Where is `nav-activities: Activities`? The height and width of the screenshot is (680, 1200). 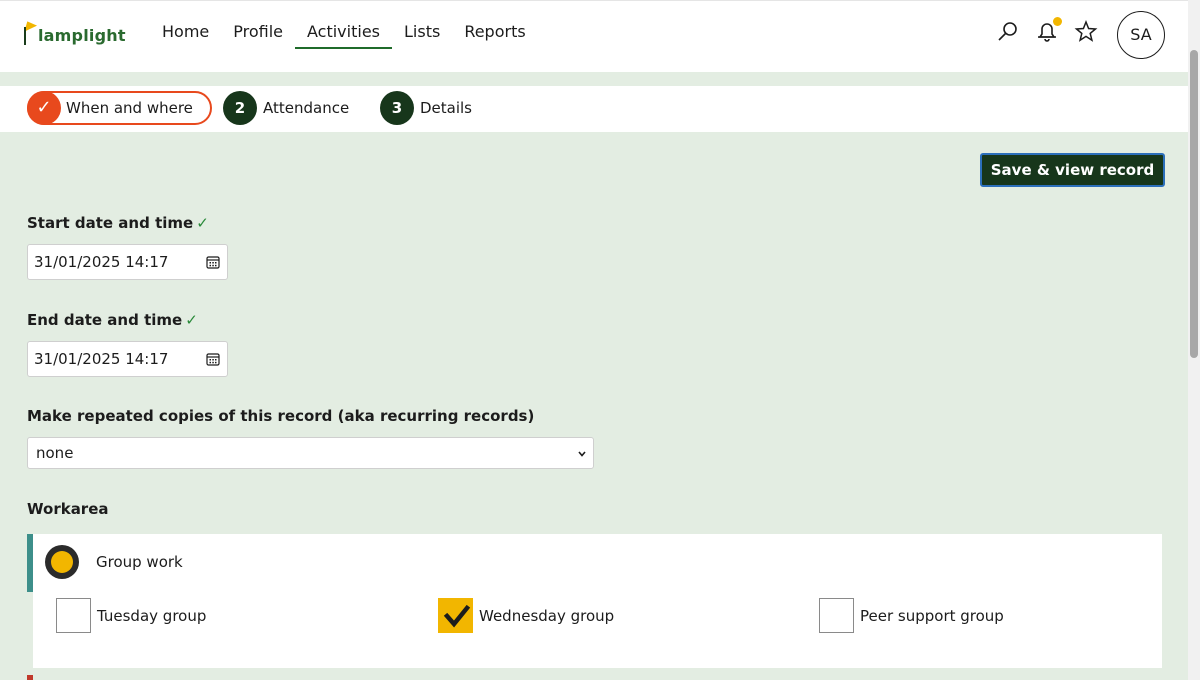 nav-activities: Activities is located at coordinates (343, 34).